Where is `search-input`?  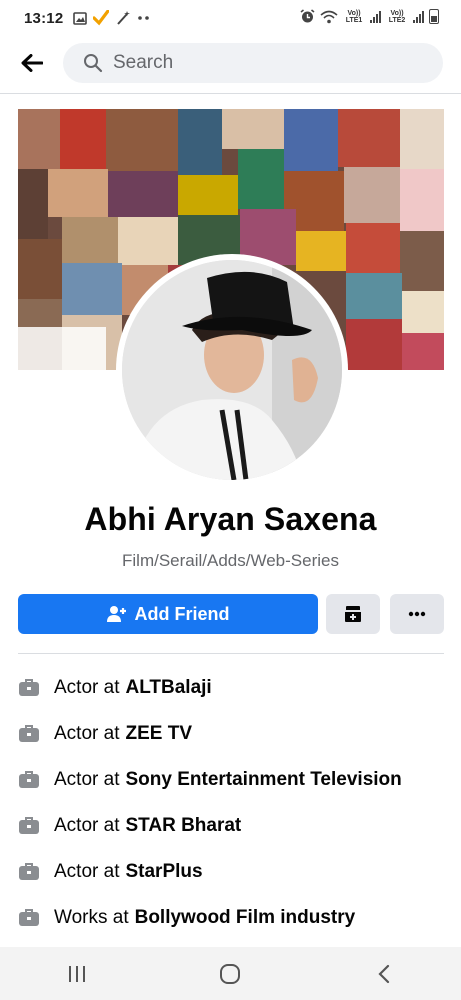 search-input is located at coordinates (263, 63).